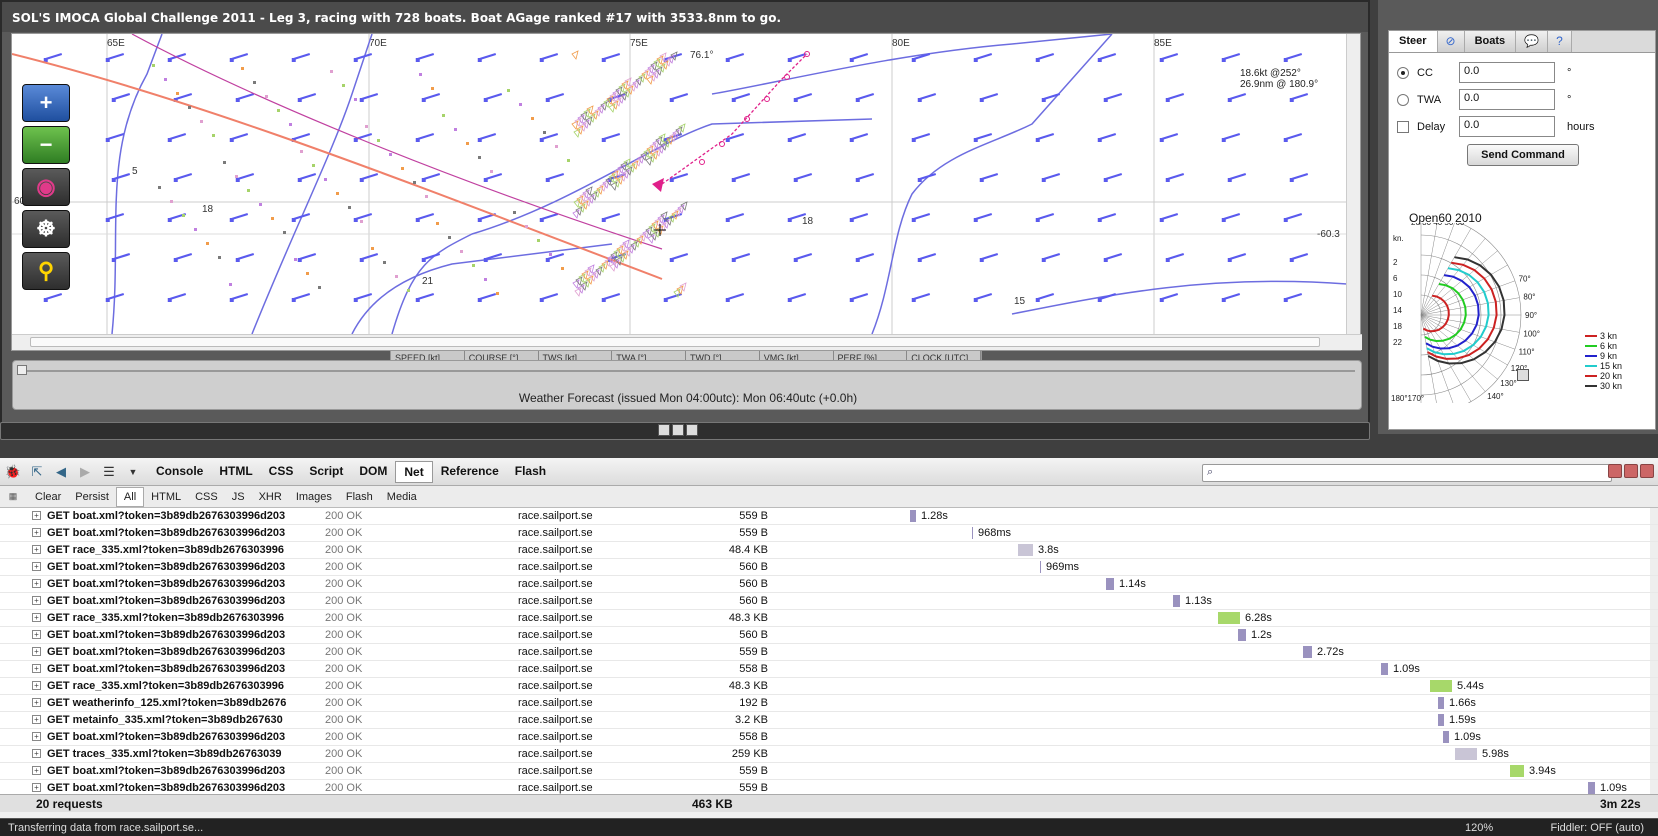 The image size is (1658, 836). I want to click on expand-icon, so click(1523, 375).